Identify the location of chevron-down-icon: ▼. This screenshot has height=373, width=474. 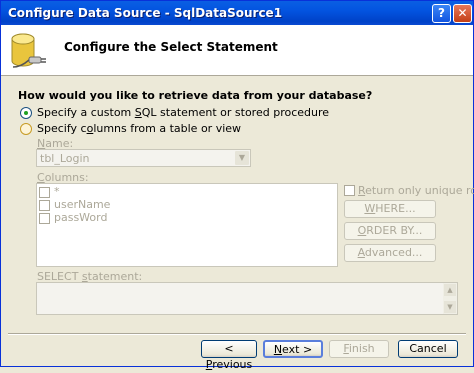
(242, 158).